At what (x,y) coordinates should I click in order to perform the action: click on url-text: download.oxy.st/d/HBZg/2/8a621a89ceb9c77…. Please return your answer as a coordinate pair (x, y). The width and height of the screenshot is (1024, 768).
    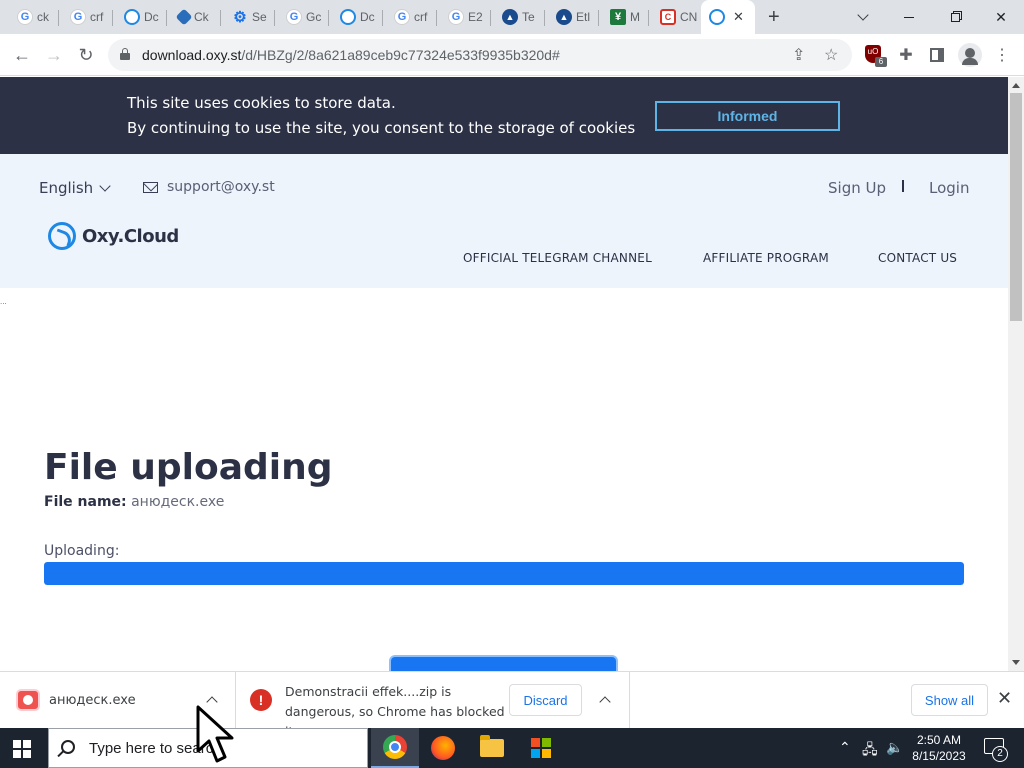
    Looking at the image, I should click on (351, 55).